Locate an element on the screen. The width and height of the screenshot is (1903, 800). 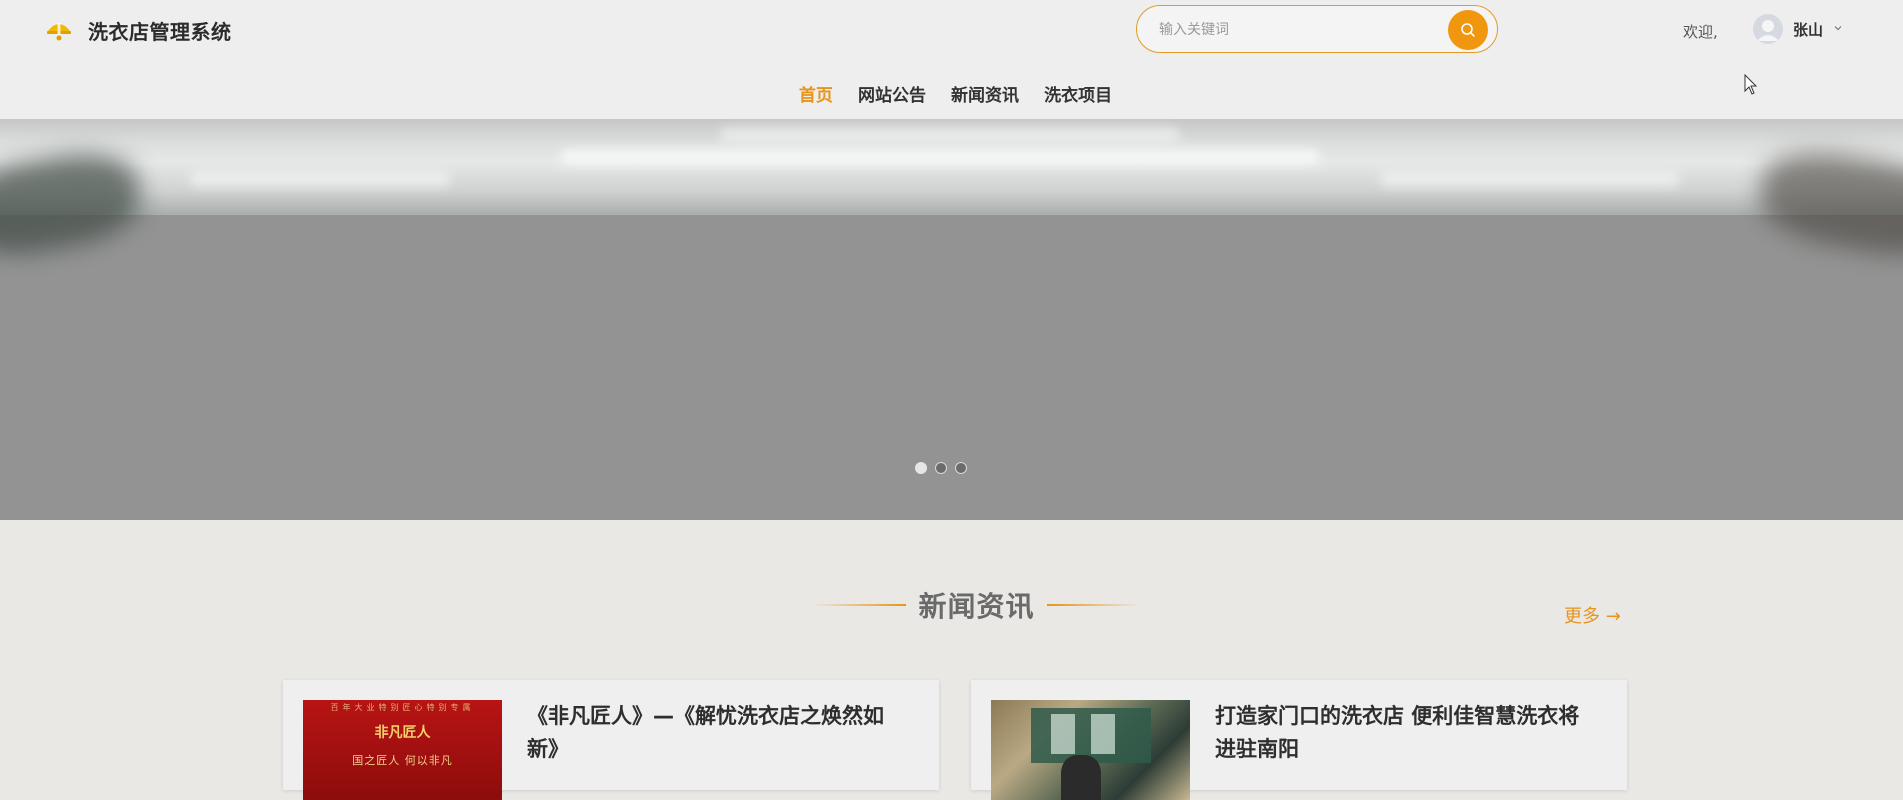
mouse-cursor-icon is located at coordinates (1751, 84).